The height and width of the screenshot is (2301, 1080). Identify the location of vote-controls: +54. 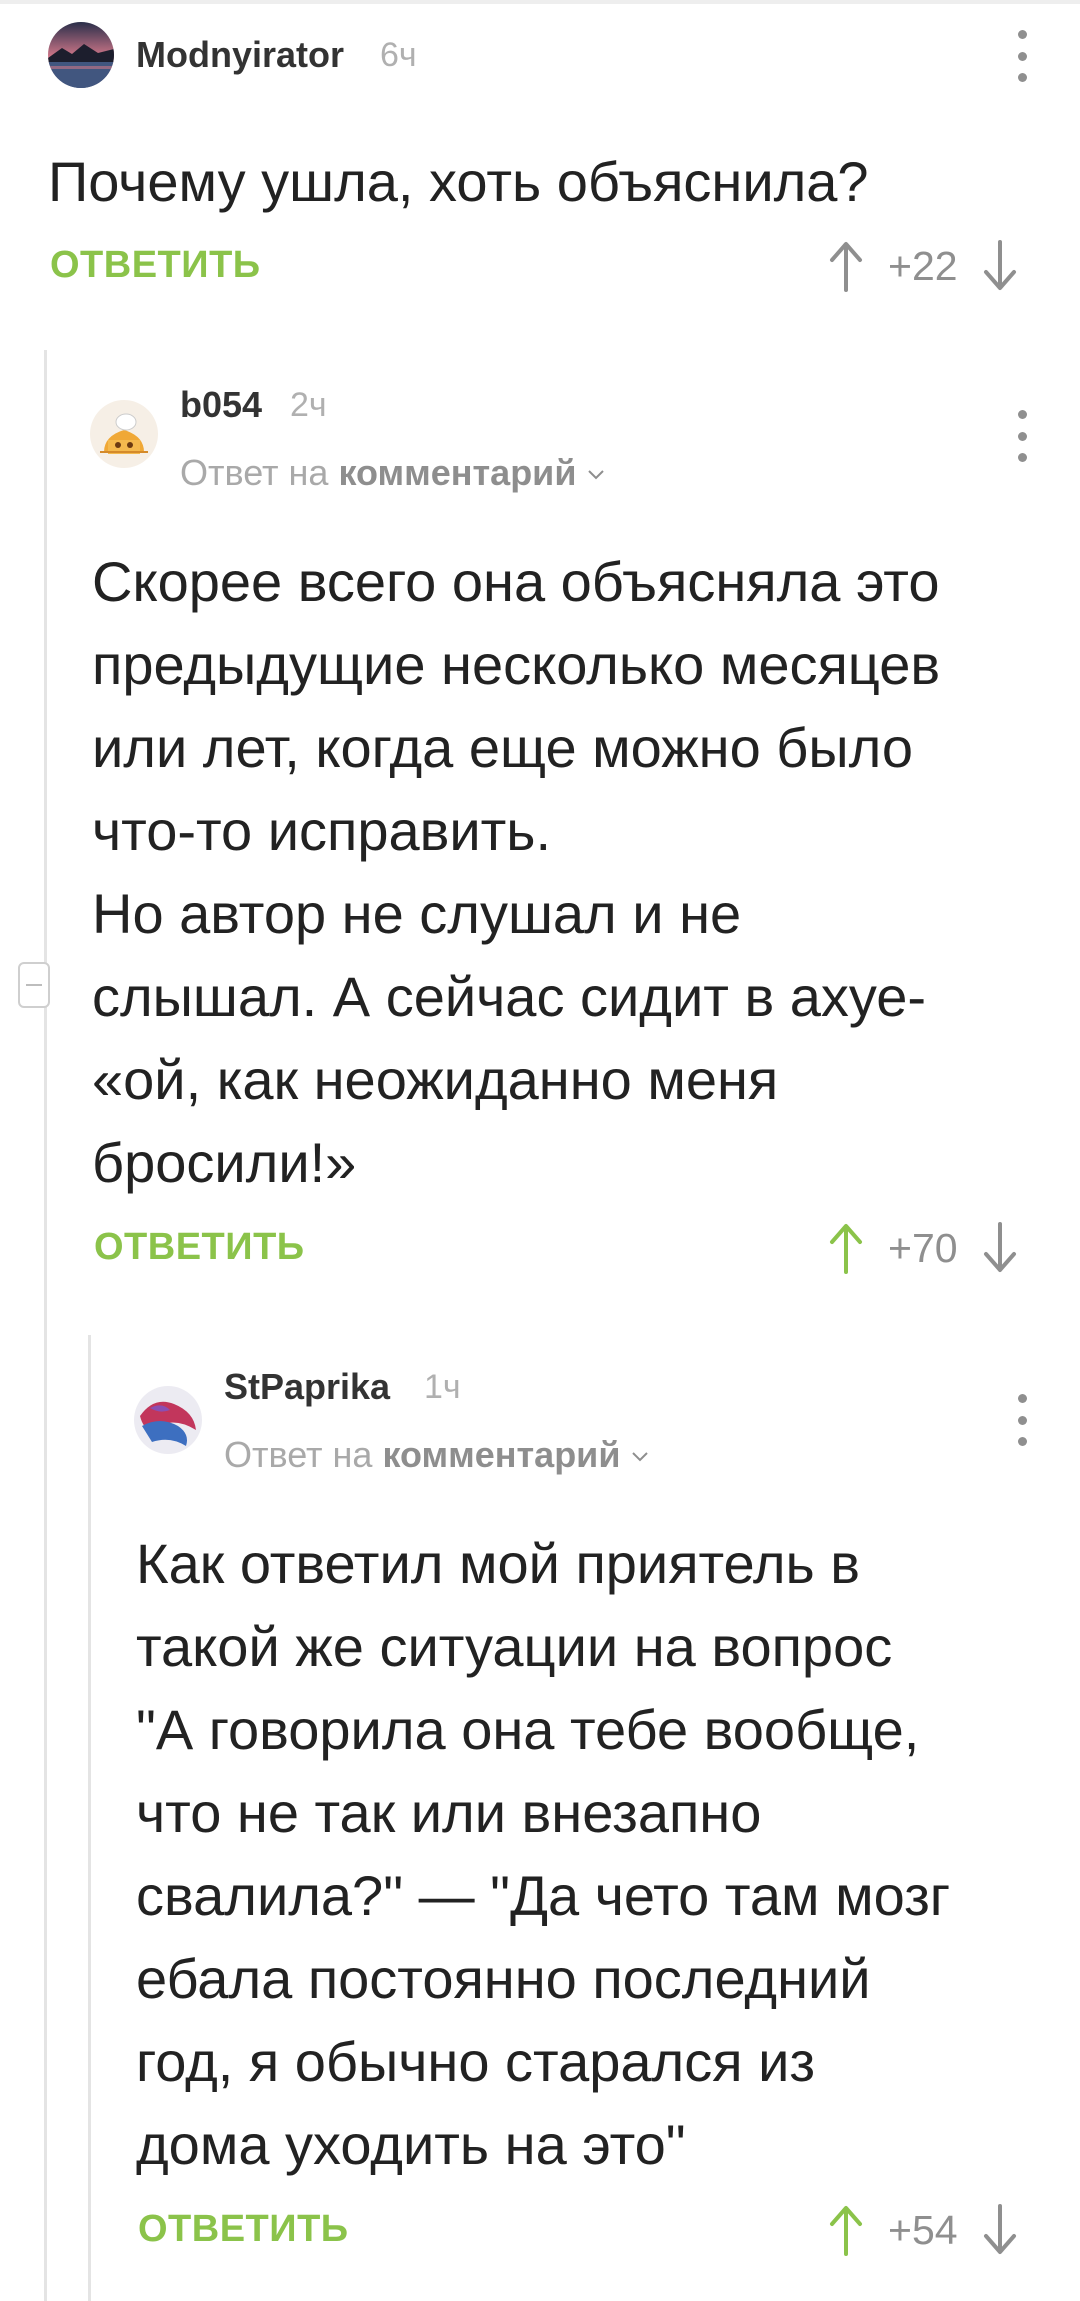
(923, 2230).